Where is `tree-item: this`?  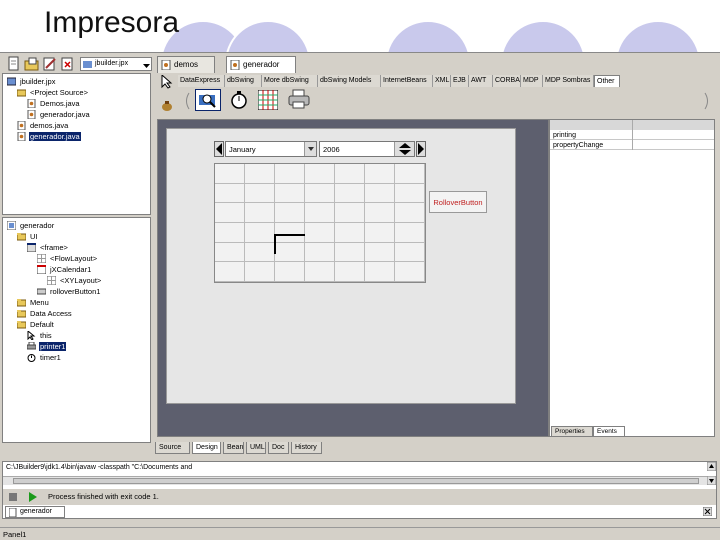
tree-item: this is located at coordinates (40, 335).